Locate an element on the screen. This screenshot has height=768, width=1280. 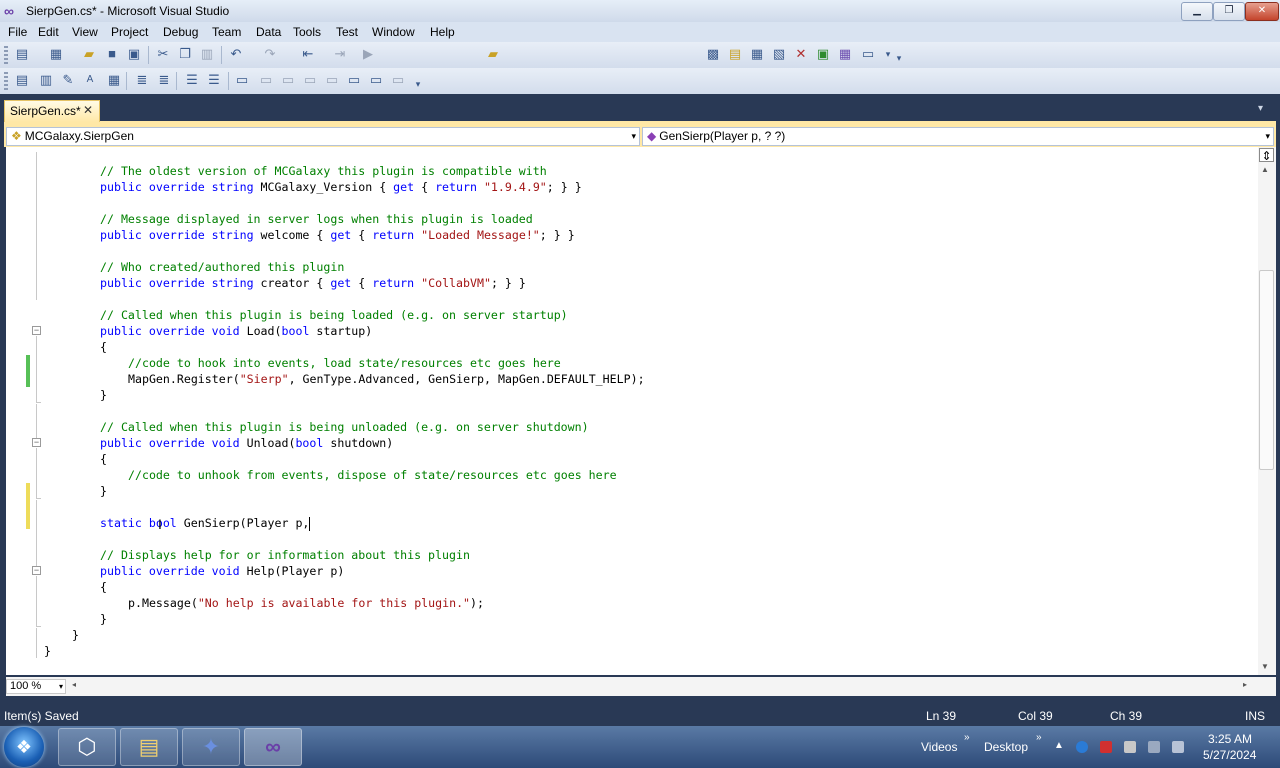
display-tray-icon is located at coordinates (1154, 747).